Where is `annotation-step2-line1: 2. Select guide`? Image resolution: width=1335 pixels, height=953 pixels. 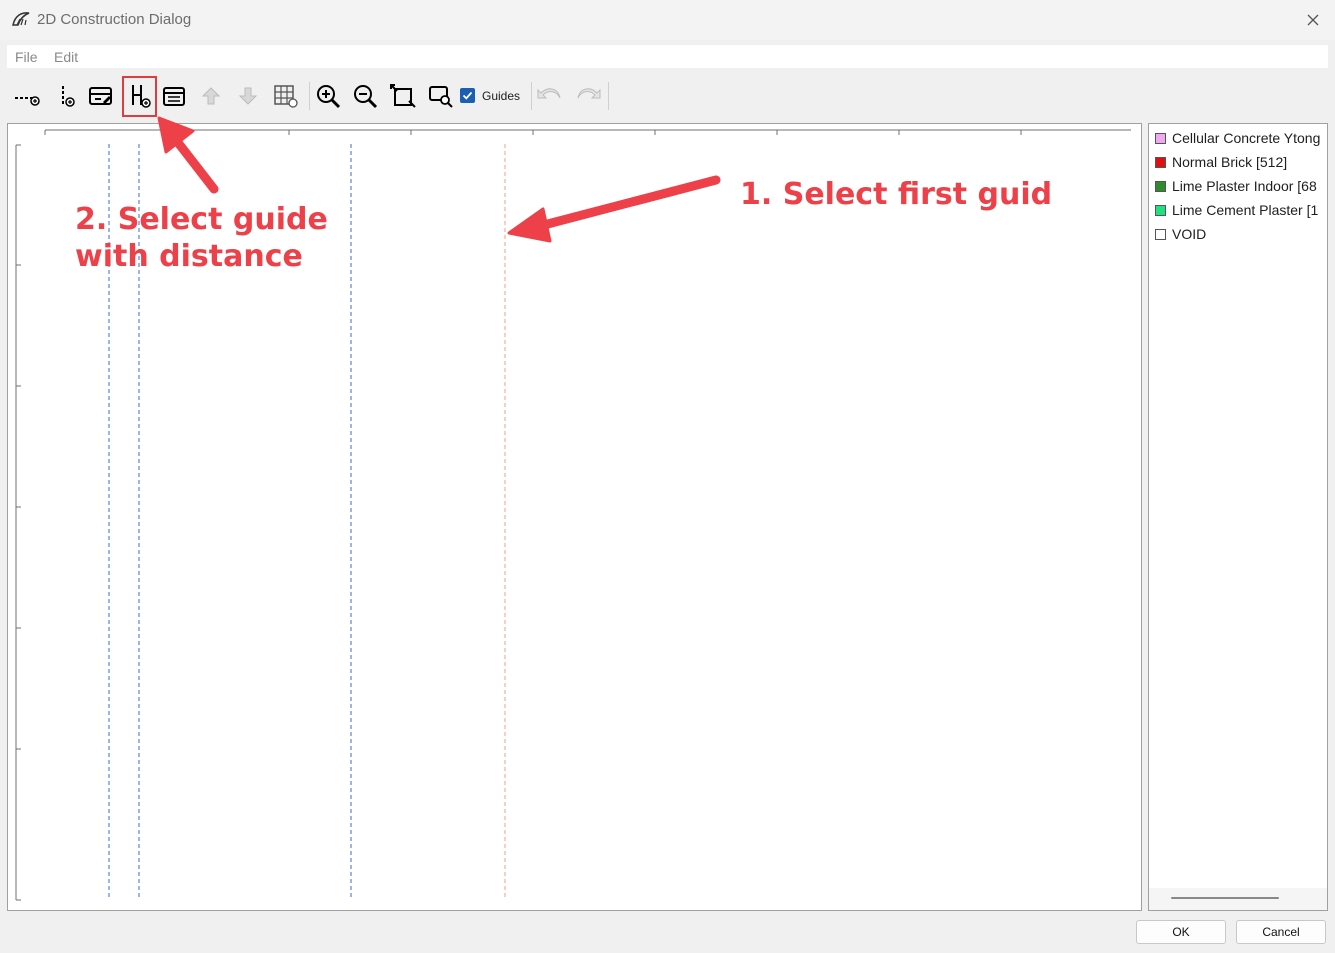 annotation-step2-line1: 2. Select guide is located at coordinates (201, 219).